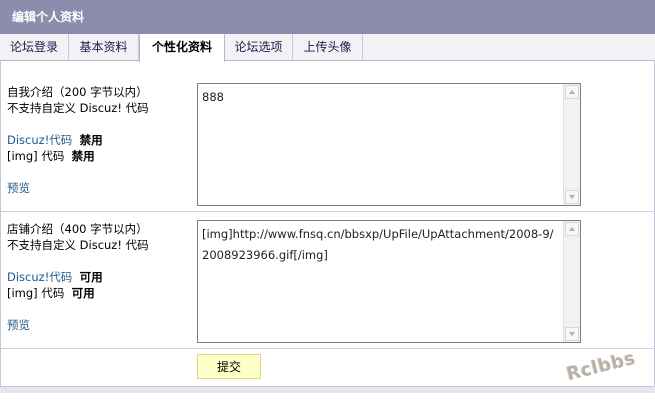 The width and height of the screenshot is (655, 404). I want to click on shop-scrollbar, so click(571, 281).